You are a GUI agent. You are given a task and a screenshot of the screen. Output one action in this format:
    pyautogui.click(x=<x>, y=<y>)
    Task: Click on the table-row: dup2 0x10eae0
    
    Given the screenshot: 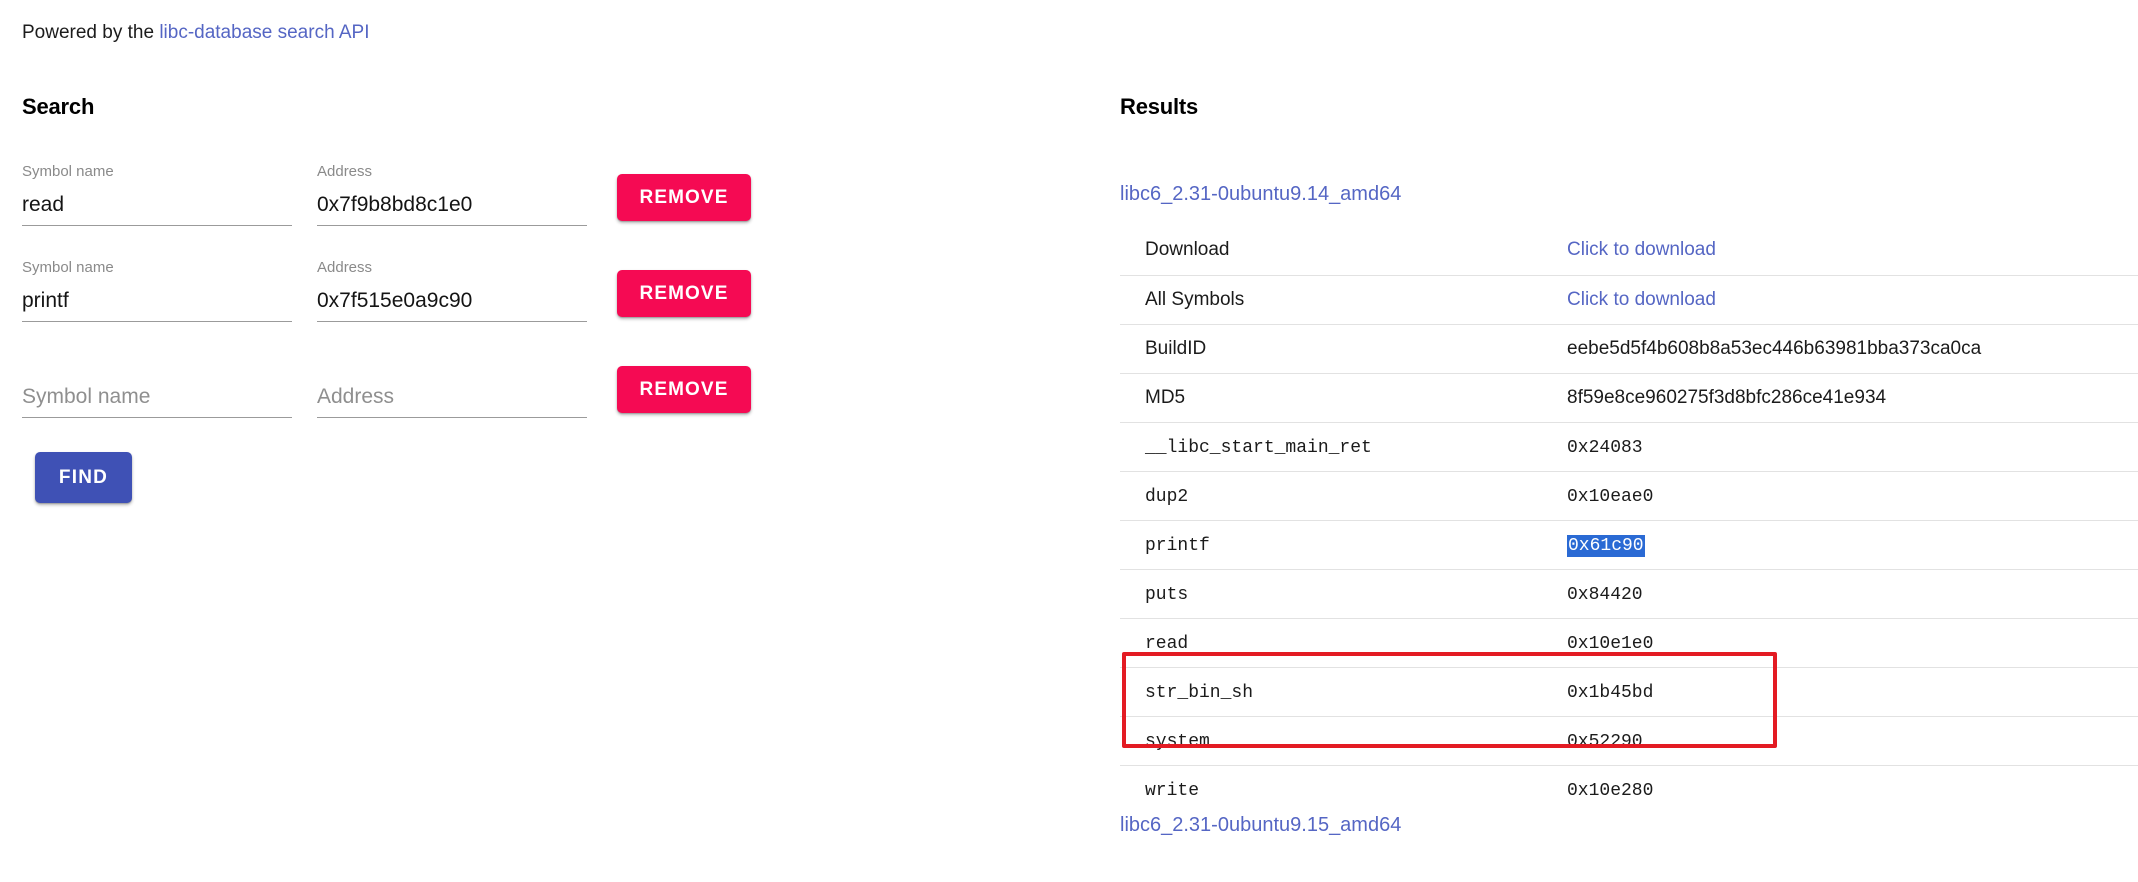 What is the action you would take?
    pyautogui.click(x=1629, y=495)
    